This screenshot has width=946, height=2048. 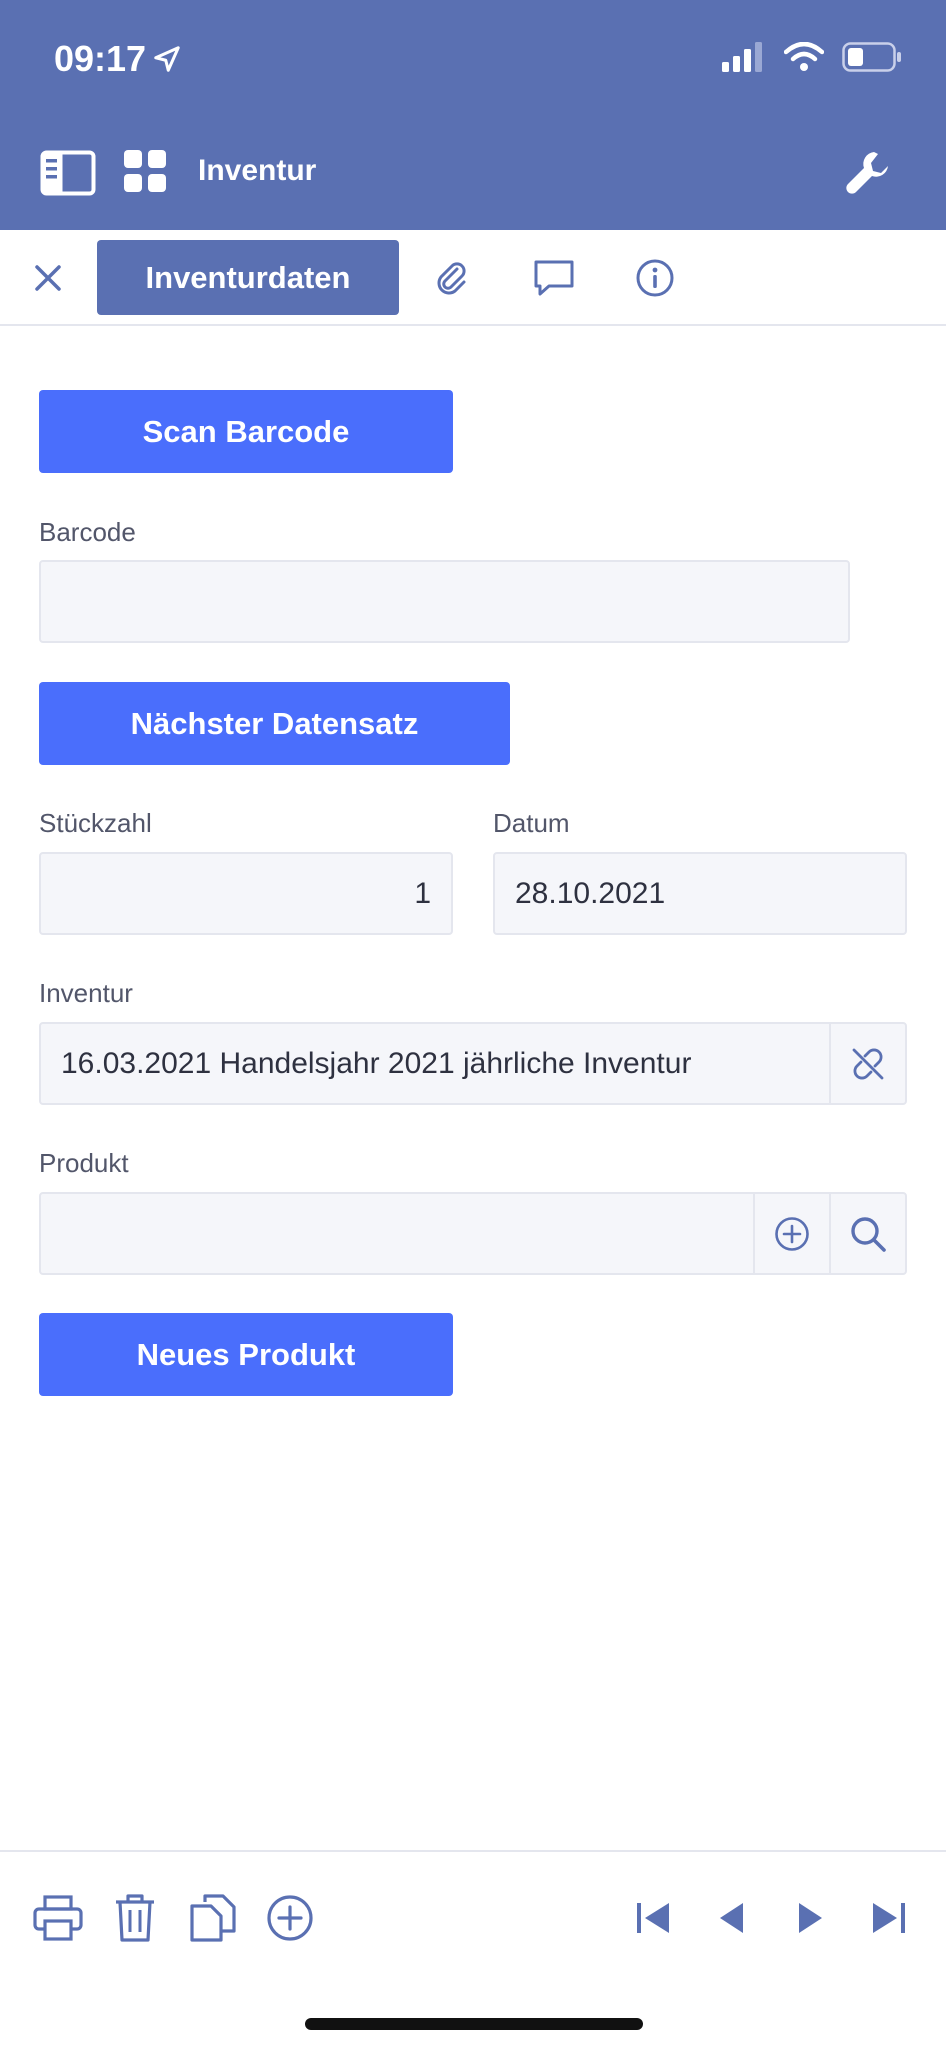 What do you see at coordinates (531, 823) in the screenshot?
I see `date-label: Datum` at bounding box center [531, 823].